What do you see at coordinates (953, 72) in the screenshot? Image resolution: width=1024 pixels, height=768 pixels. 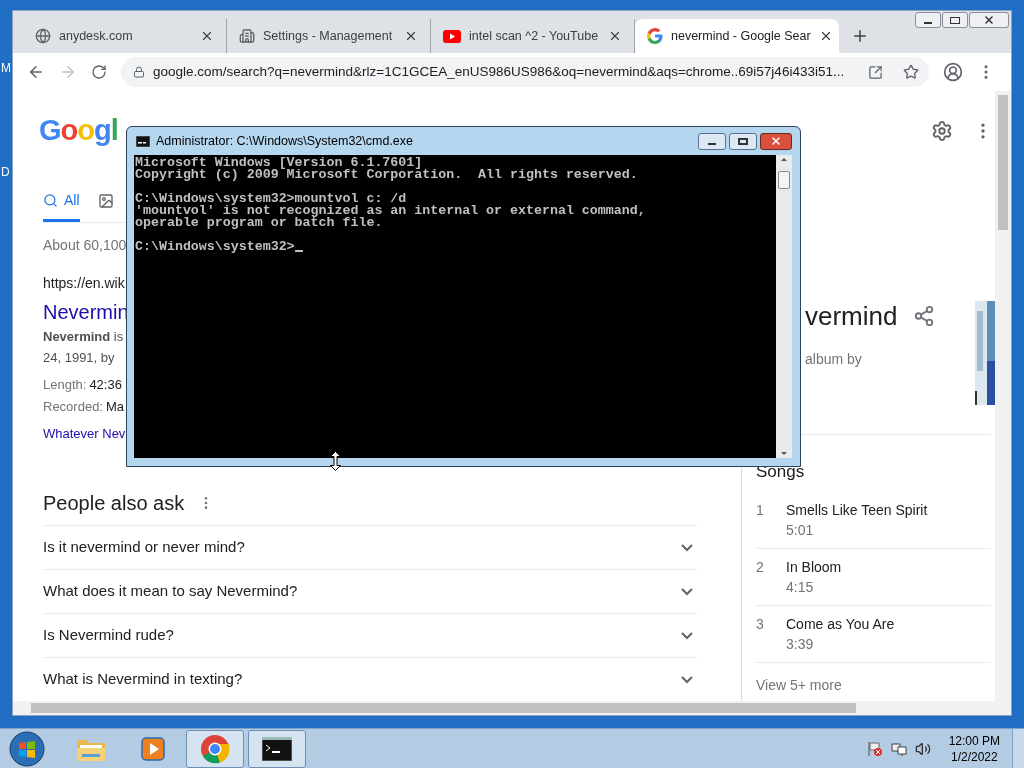 I see `profile-icon` at bounding box center [953, 72].